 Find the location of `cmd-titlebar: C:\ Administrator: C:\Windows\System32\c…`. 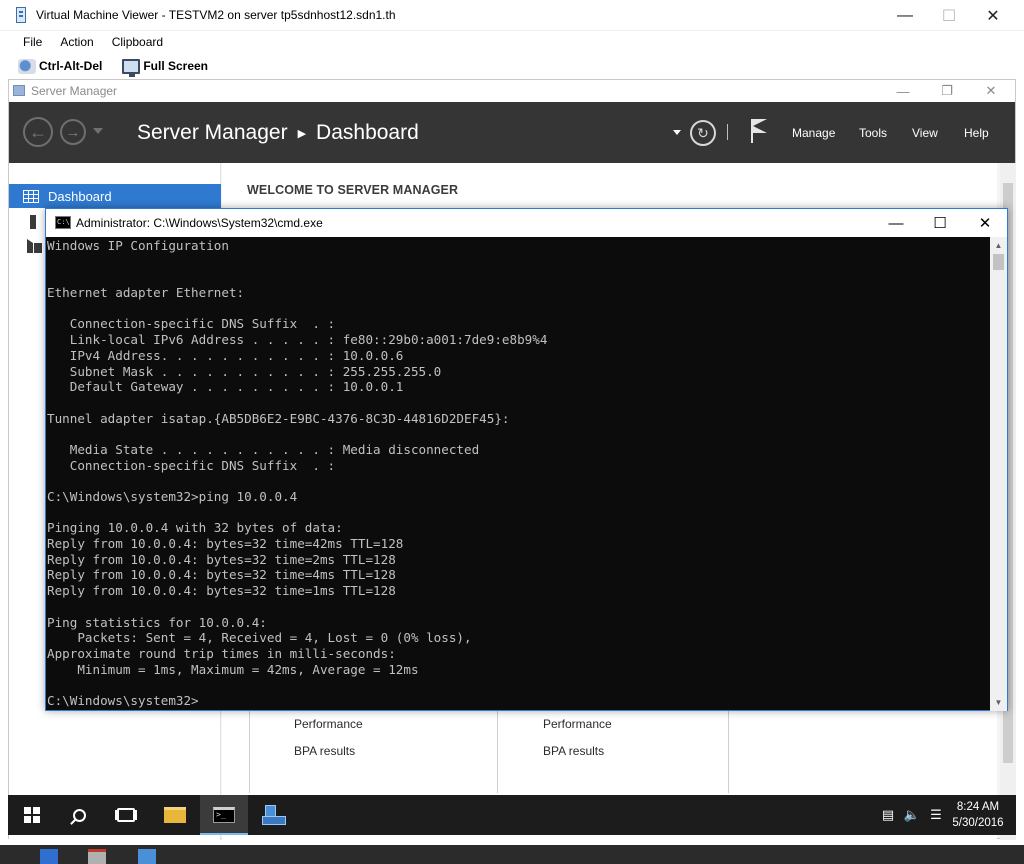

cmd-titlebar: C:\ Administrator: C:\Windows\System32\c… is located at coordinates (526, 223).